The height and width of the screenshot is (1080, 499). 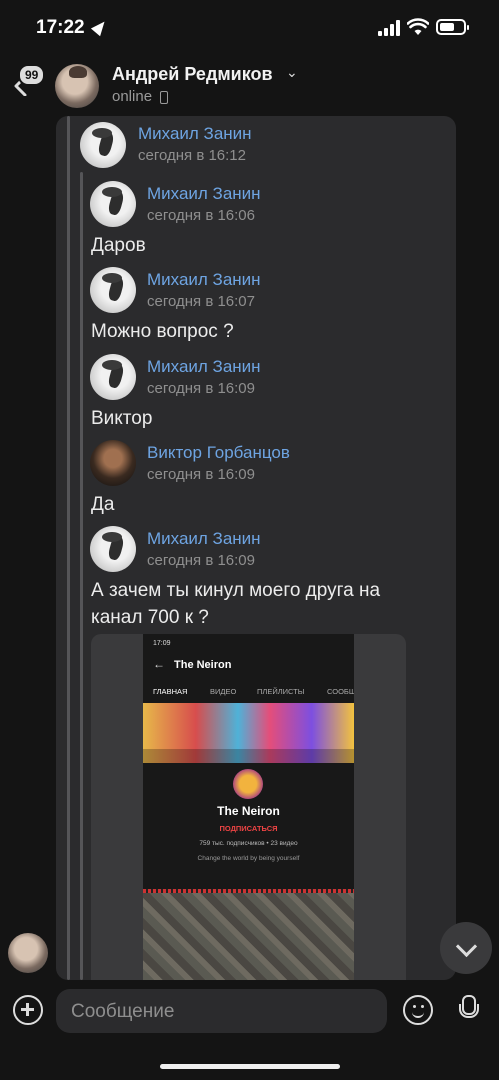 What do you see at coordinates (466, 948) in the screenshot?
I see `scroll-down-button` at bounding box center [466, 948].